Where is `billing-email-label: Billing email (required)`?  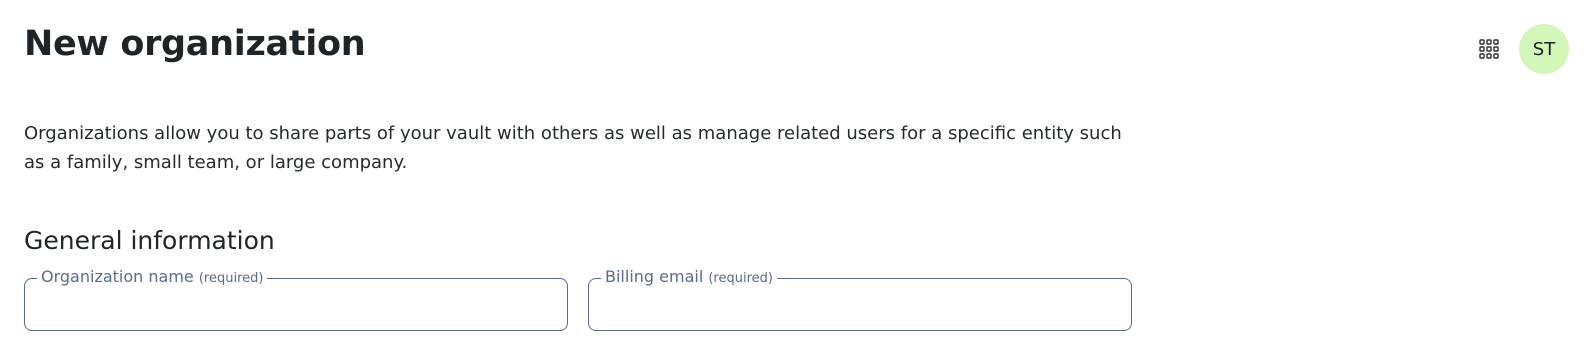 billing-email-label: Billing email (required) is located at coordinates (689, 278).